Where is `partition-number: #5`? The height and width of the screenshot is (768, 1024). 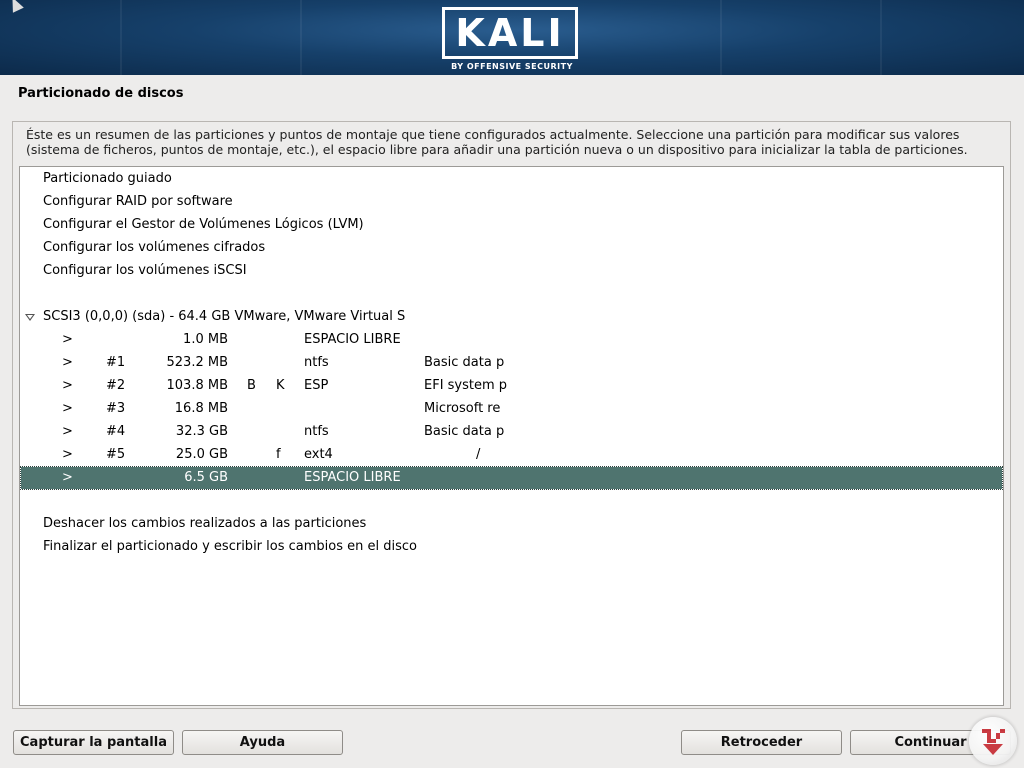
partition-number: #5 is located at coordinates (116, 454).